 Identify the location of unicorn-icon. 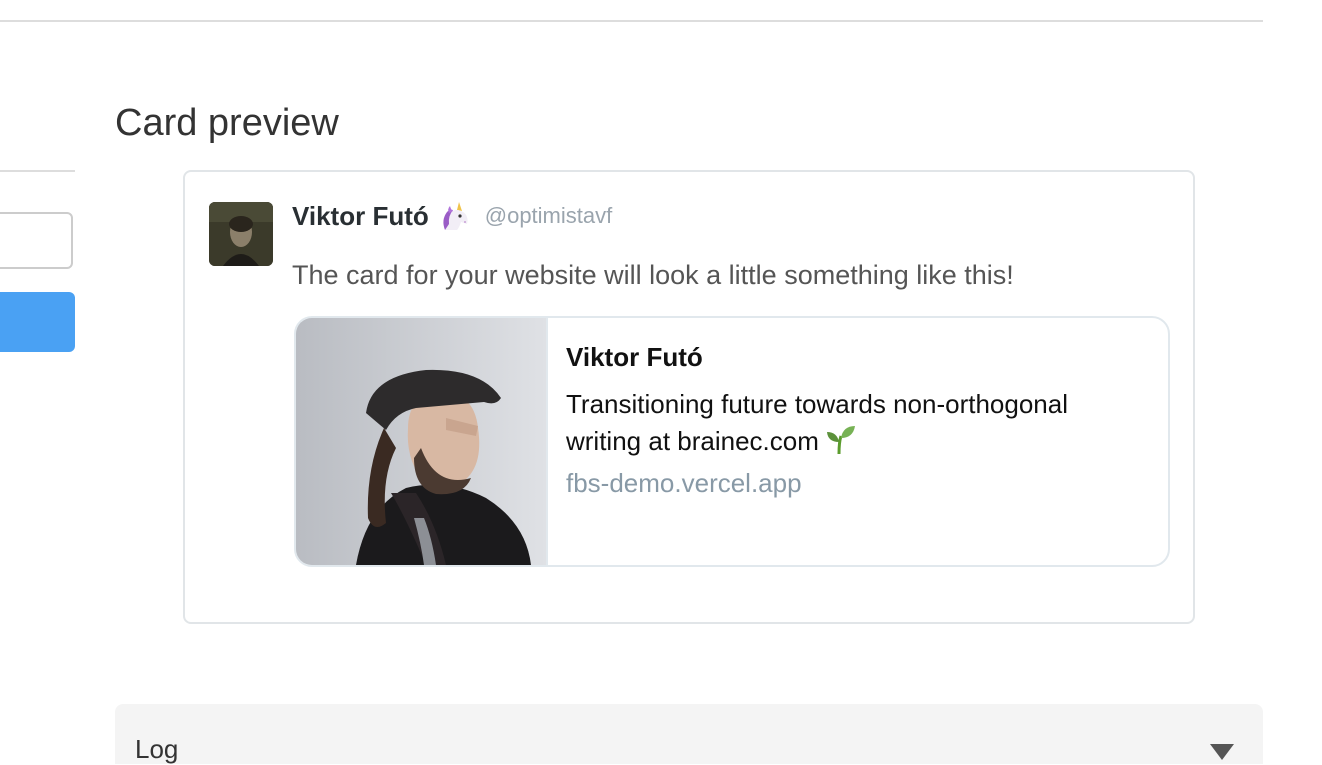
(456, 216).